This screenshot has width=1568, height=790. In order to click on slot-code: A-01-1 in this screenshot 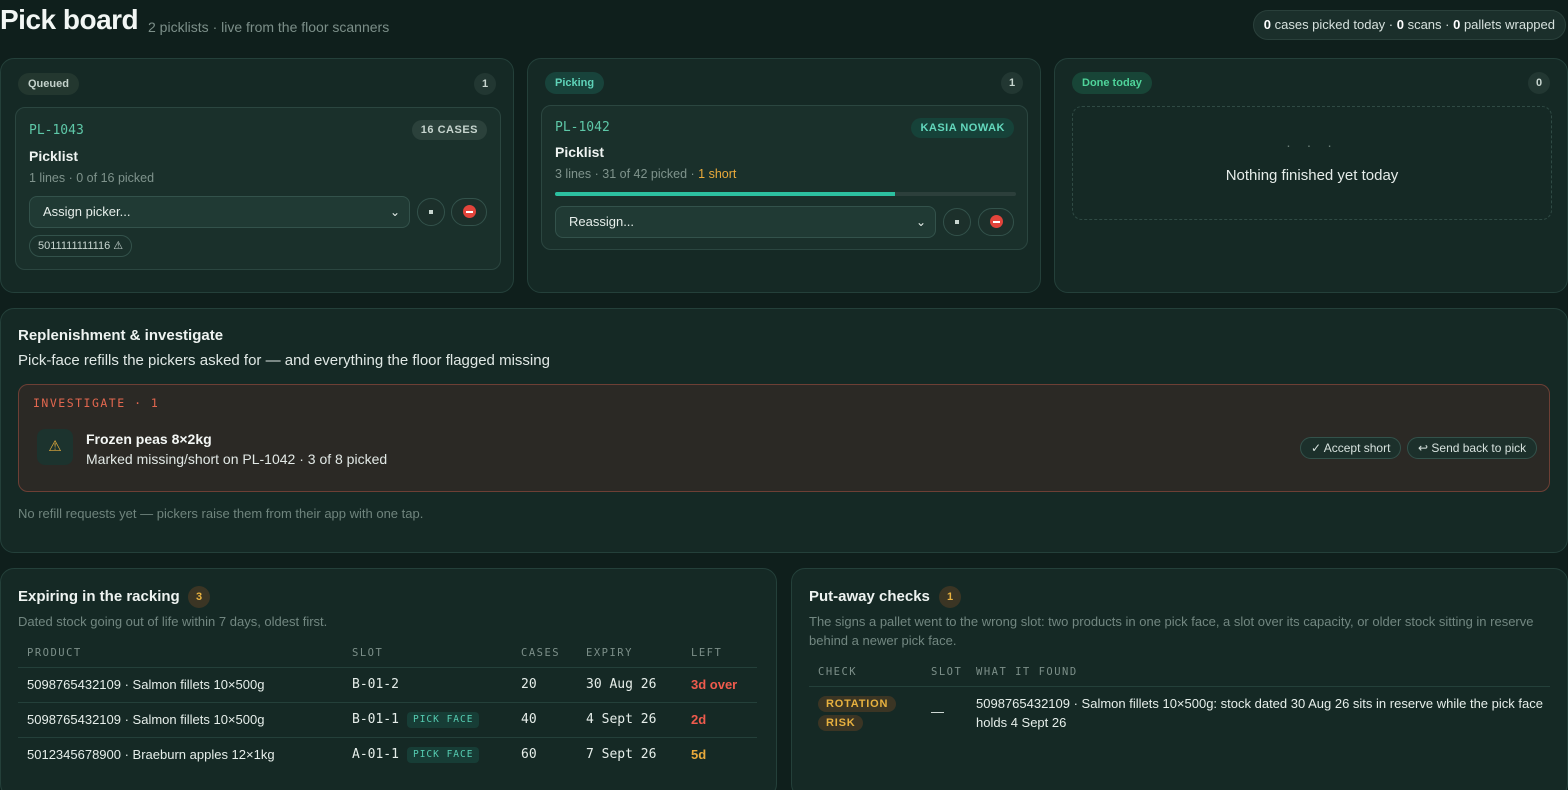, I will do `click(375, 754)`.